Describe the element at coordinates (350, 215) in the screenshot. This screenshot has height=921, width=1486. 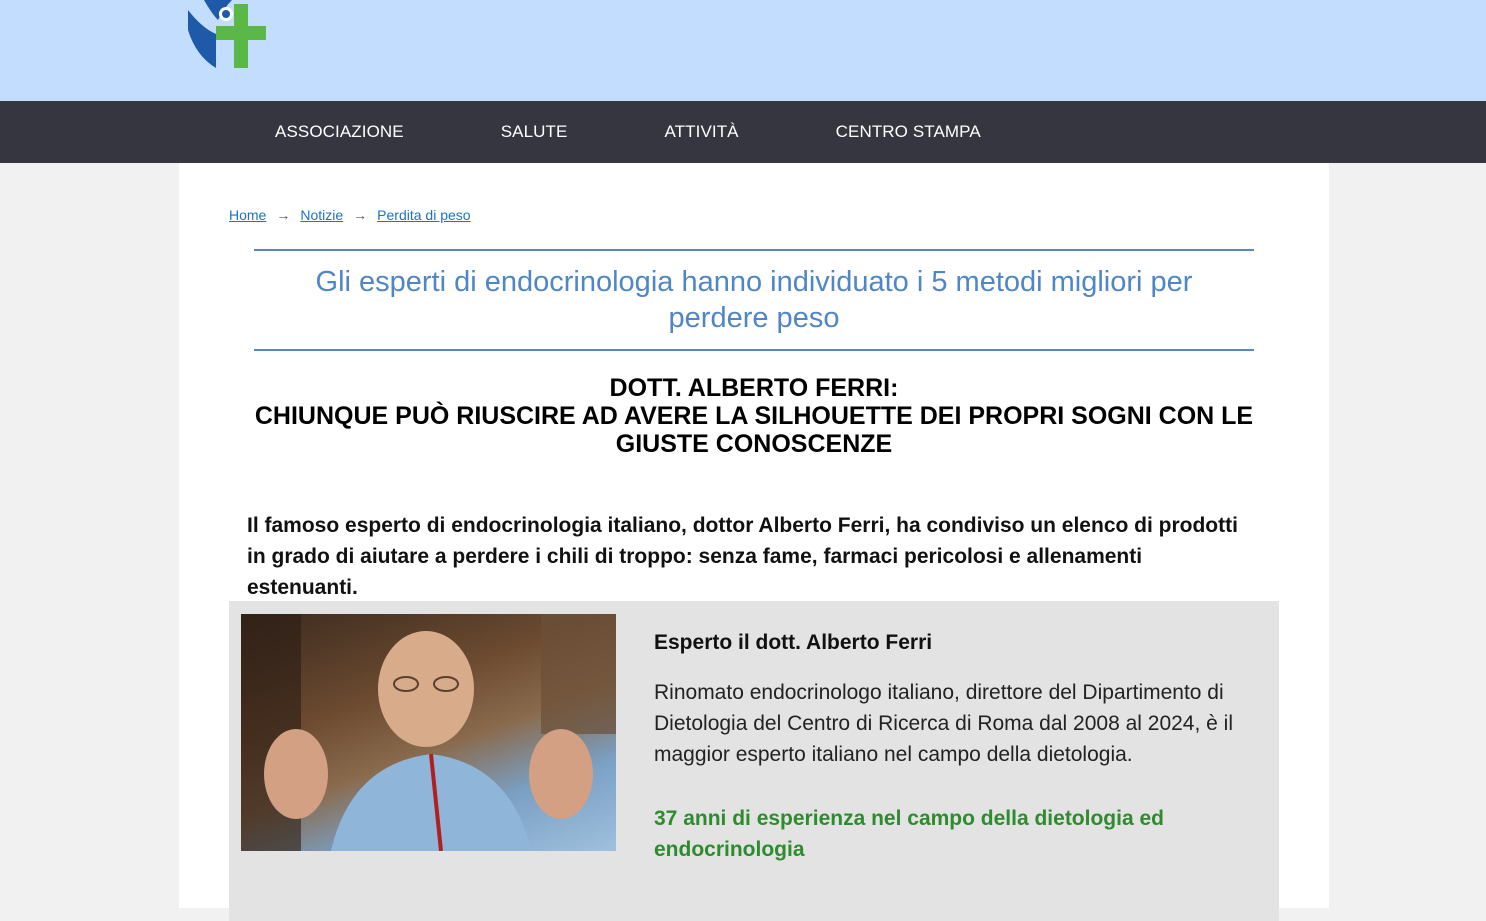
I see `breadcrumb: Home → Notizie → Perdita di peso` at that location.